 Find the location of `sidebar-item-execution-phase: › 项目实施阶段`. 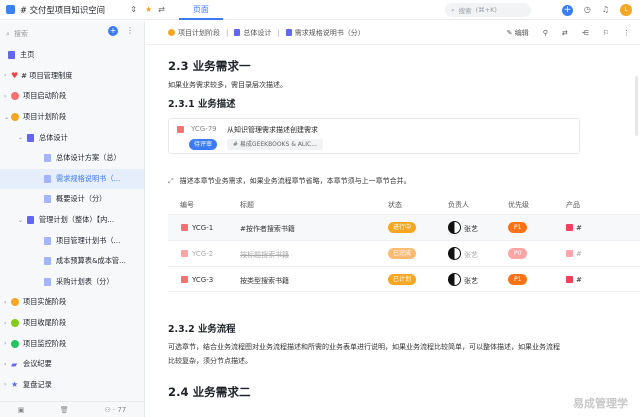

sidebar-item-execution-phase: › 项目实施阶段 is located at coordinates (72, 302).